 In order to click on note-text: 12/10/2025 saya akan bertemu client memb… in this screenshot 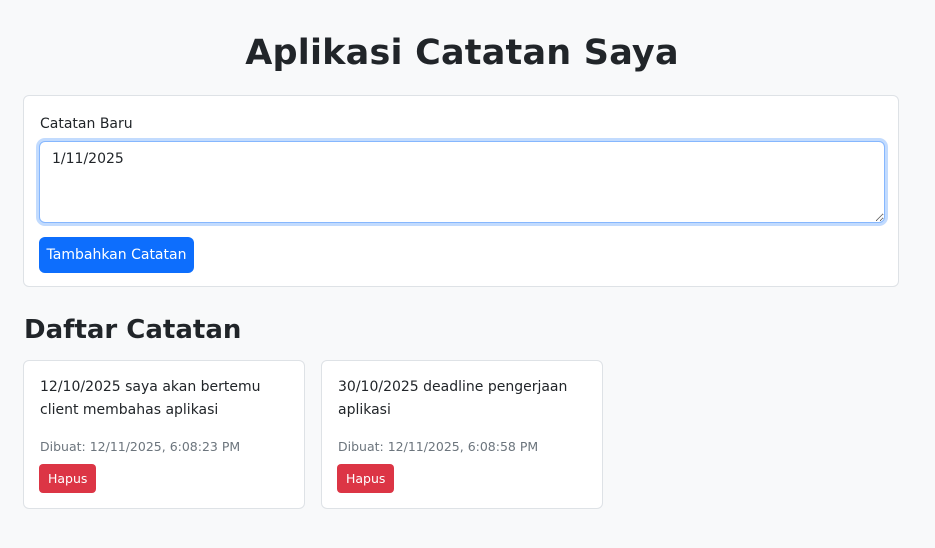, I will do `click(150, 398)`.